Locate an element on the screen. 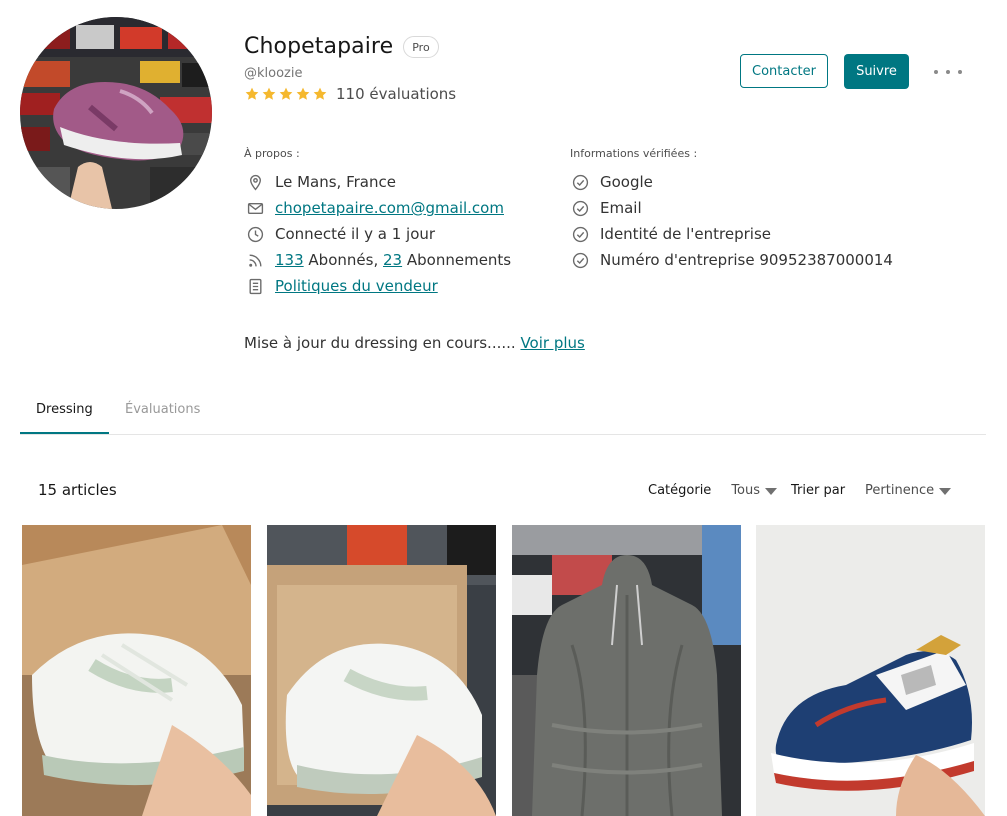 The width and height of the screenshot is (1007, 816). product-photo-jacket-grey is located at coordinates (626, 670).